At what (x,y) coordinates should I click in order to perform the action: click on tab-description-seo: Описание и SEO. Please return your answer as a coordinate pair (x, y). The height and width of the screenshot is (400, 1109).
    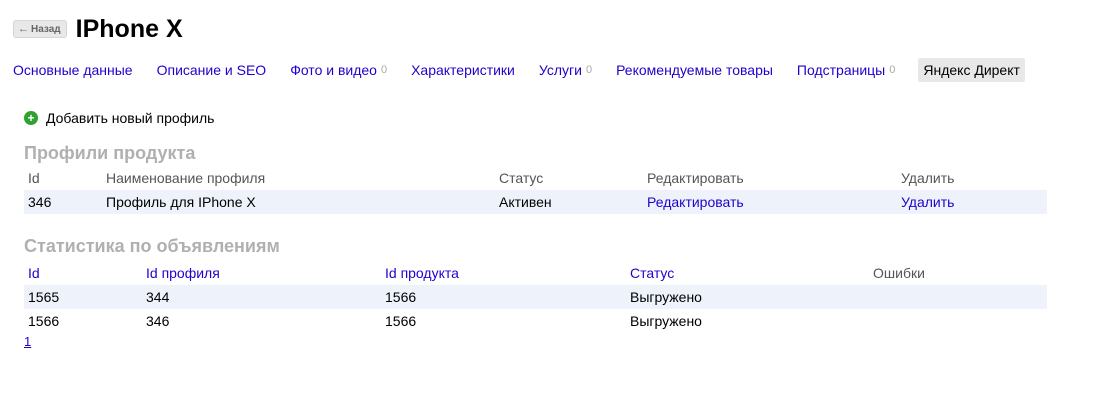
    Looking at the image, I should click on (212, 70).